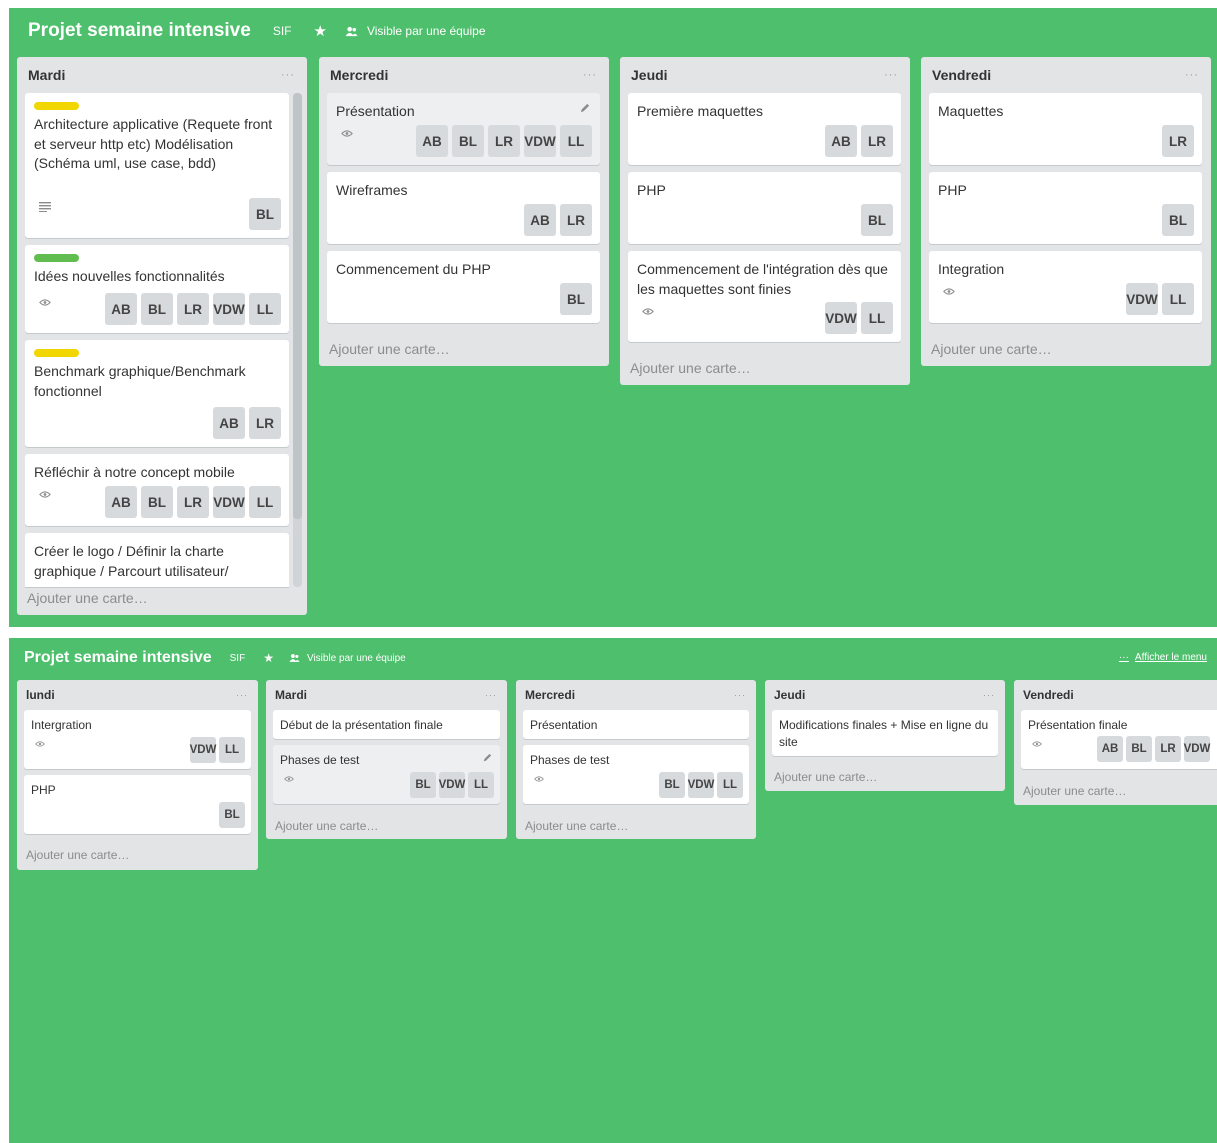 The image size is (1217, 1143). Describe the element at coordinates (636, 724) in the screenshot. I see `card: Présentation` at that location.